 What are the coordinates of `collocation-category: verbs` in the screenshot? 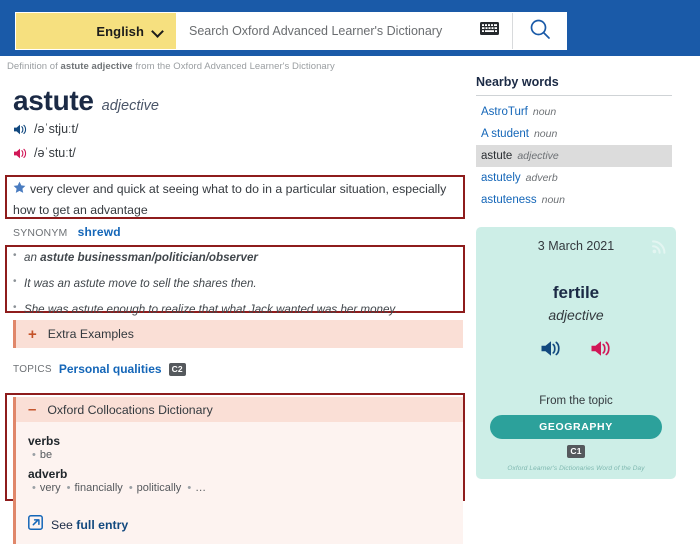 It's located at (44, 441).